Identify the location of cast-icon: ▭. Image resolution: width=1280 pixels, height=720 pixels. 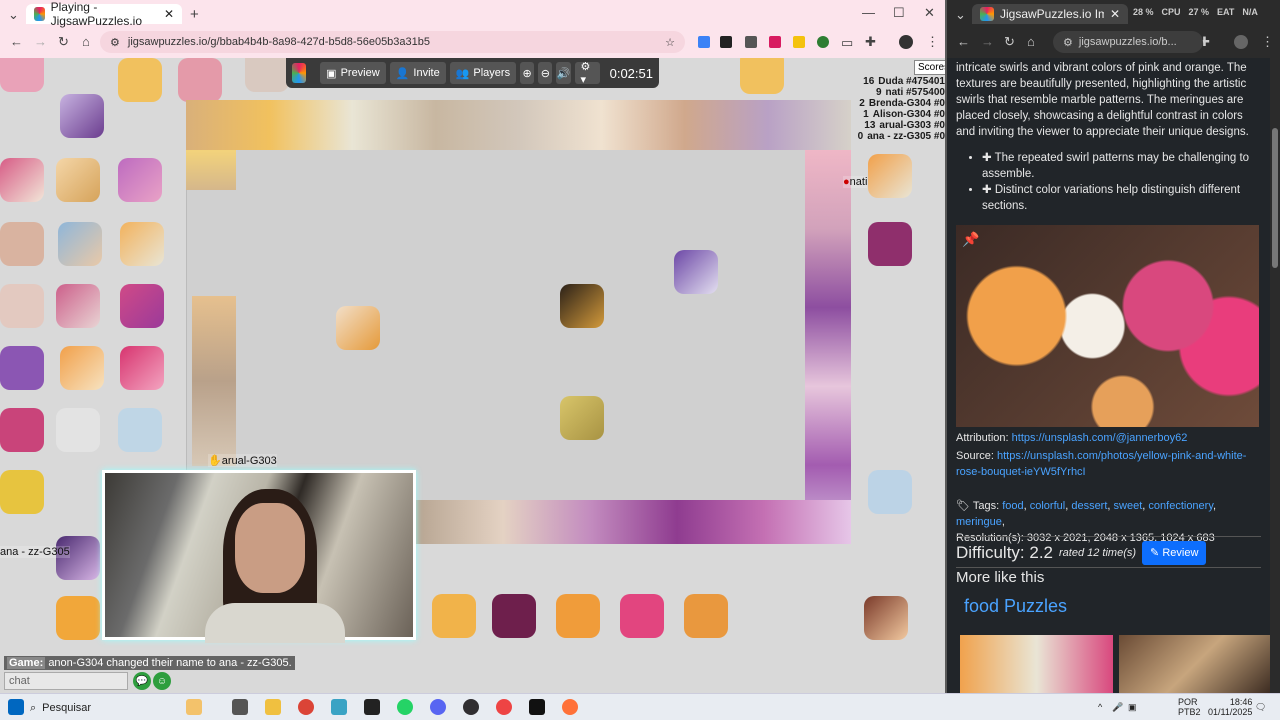
(847, 42).